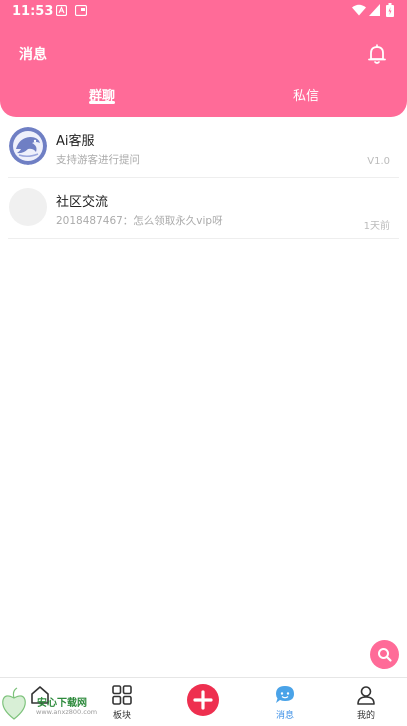 The height and width of the screenshot is (726, 407). I want to click on blank-avatar, so click(28, 207).